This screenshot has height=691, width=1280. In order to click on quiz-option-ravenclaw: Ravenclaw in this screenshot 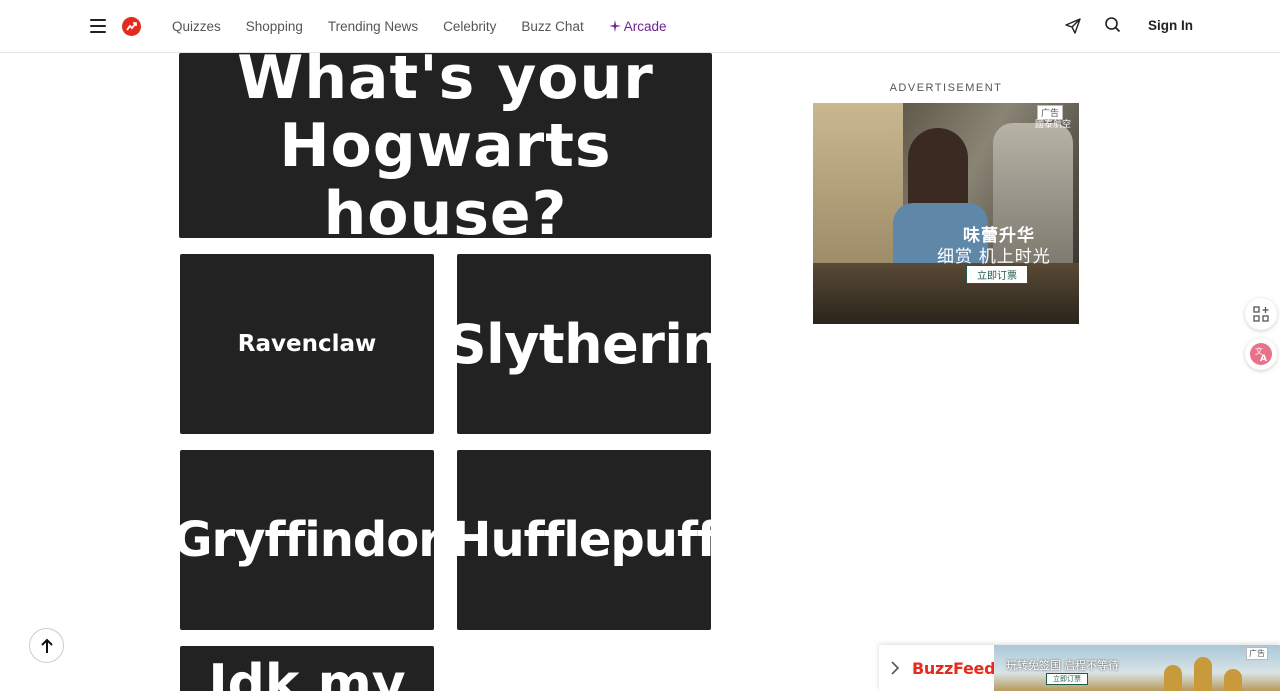, I will do `click(307, 344)`.